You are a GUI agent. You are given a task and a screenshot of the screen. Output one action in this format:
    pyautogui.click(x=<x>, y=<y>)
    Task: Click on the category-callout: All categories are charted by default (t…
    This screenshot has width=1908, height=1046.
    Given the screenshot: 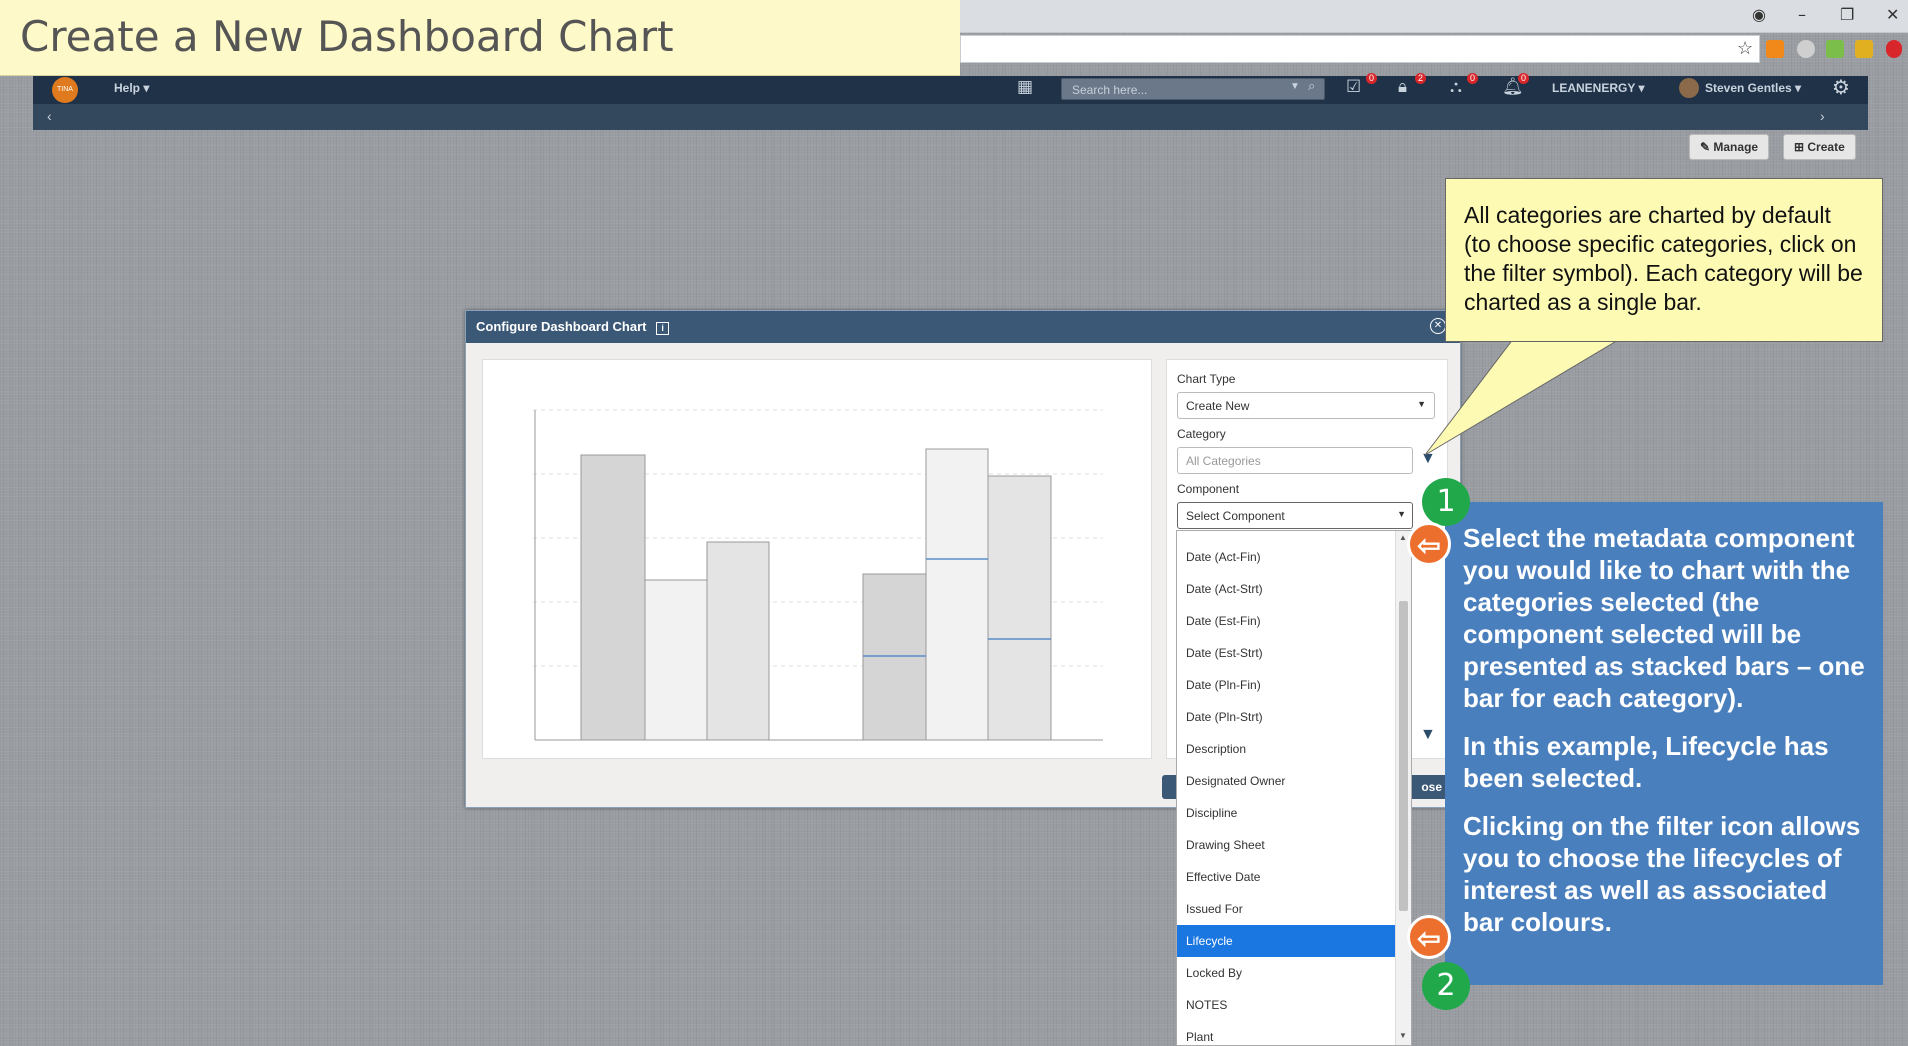 What is the action you would take?
    pyautogui.click(x=1664, y=260)
    